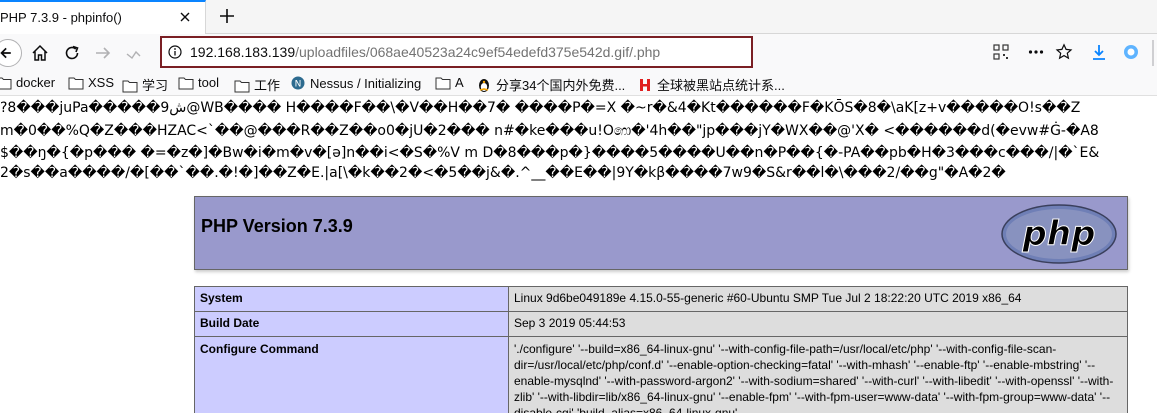 Image resolution: width=1157 pixels, height=413 pixels. I want to click on url-host: 192.168.183.139, so click(243, 52).